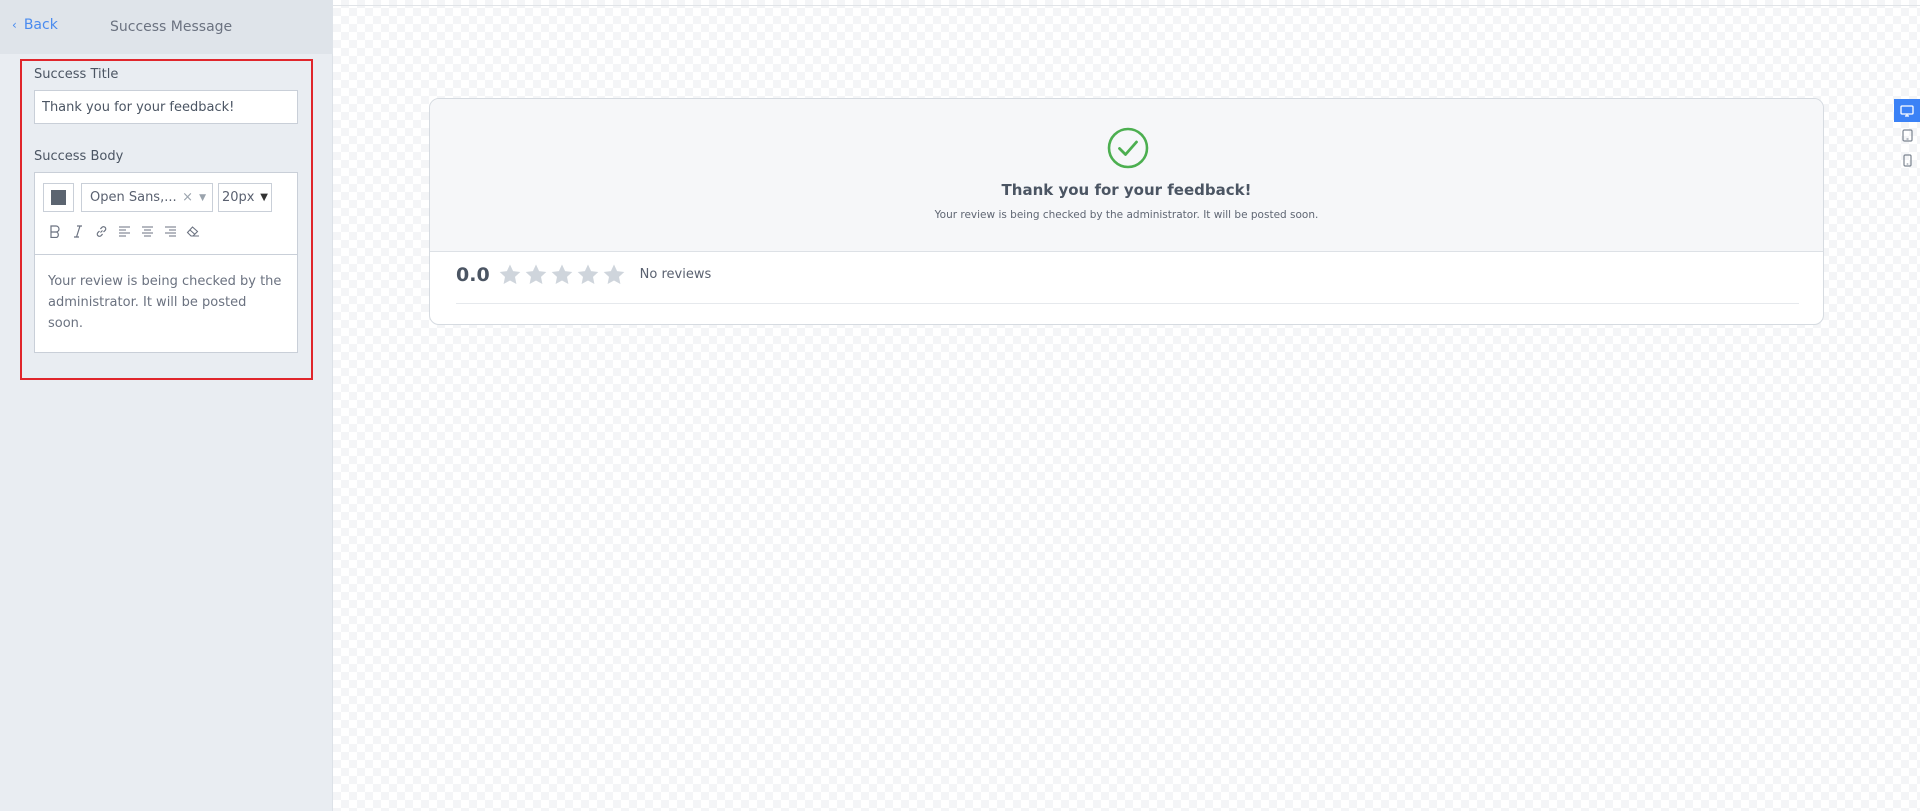 The width and height of the screenshot is (1920, 811). I want to click on text-color-button, so click(58, 197).